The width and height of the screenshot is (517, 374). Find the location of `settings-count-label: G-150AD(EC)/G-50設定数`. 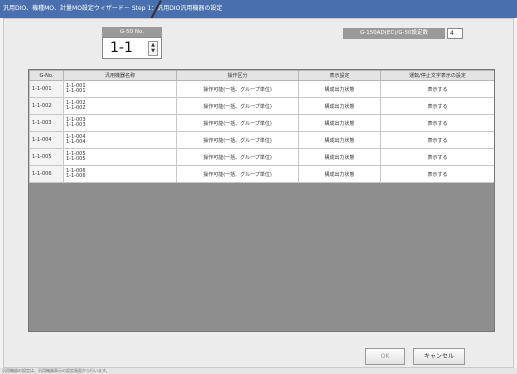

settings-count-label: G-150AD(EC)/G-50設定数 is located at coordinates (394, 33).